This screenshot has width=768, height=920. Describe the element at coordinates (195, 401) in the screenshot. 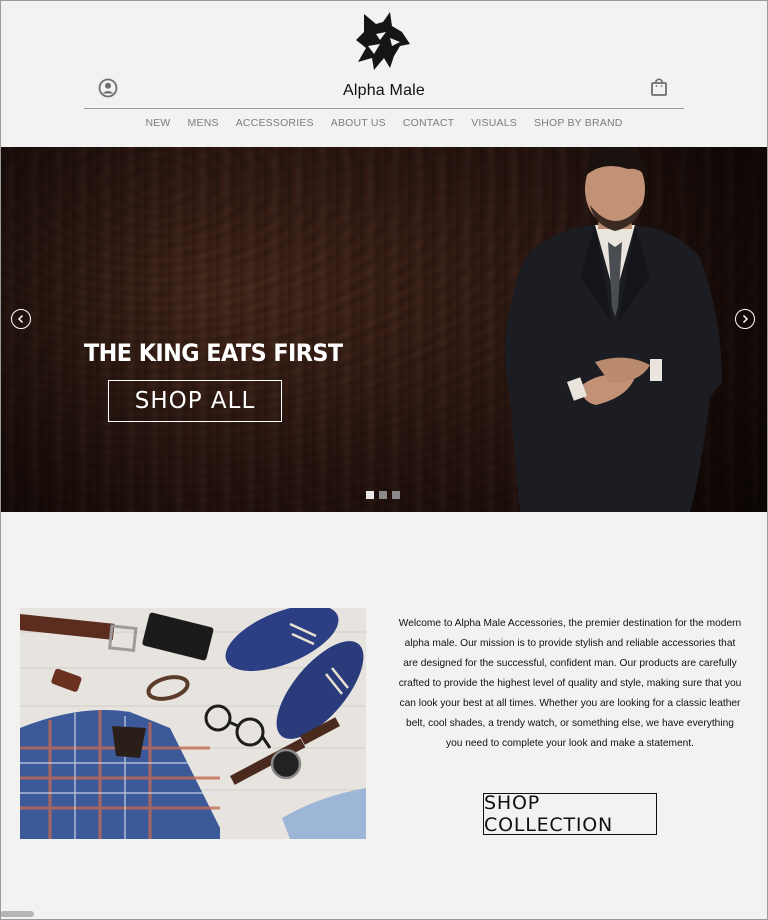

I see `shop-all-button: SHOP ALL` at that location.